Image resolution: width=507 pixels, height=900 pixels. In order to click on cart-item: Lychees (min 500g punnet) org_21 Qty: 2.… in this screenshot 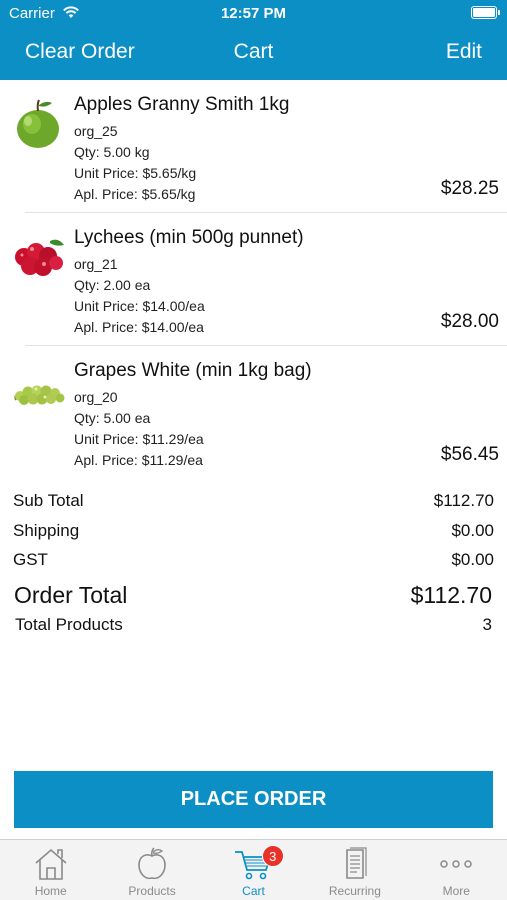, I will do `click(253, 279)`.